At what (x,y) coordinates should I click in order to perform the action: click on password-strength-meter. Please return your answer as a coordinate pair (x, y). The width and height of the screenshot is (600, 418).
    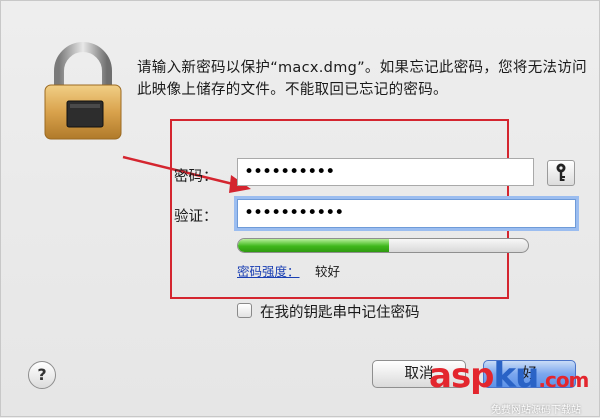
    Looking at the image, I should click on (383, 245).